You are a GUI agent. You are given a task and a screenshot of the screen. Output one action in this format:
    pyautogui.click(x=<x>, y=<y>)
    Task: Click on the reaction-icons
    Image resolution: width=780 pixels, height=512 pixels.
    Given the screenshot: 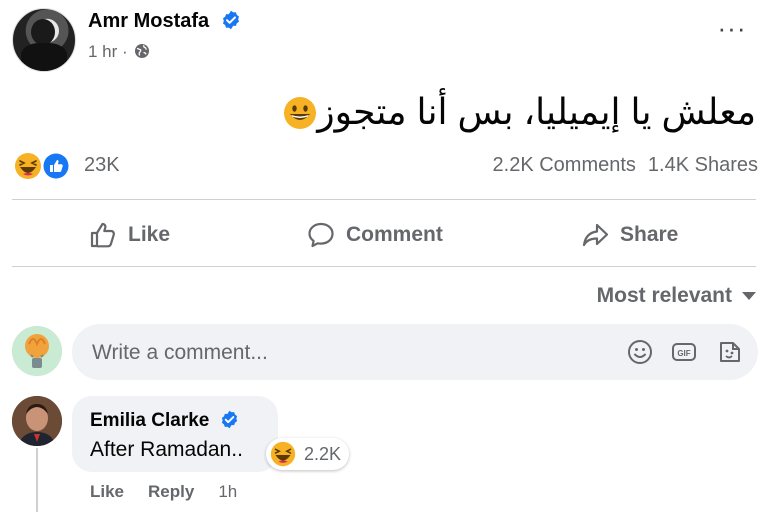 What is the action you would take?
    pyautogui.click(x=44, y=166)
    